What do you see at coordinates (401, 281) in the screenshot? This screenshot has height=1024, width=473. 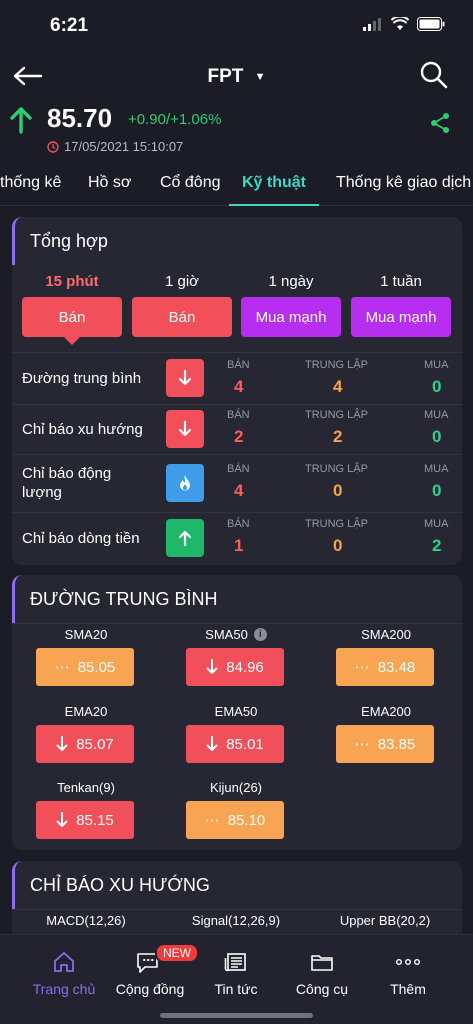 I see `period-1w: 1 tuần` at bounding box center [401, 281].